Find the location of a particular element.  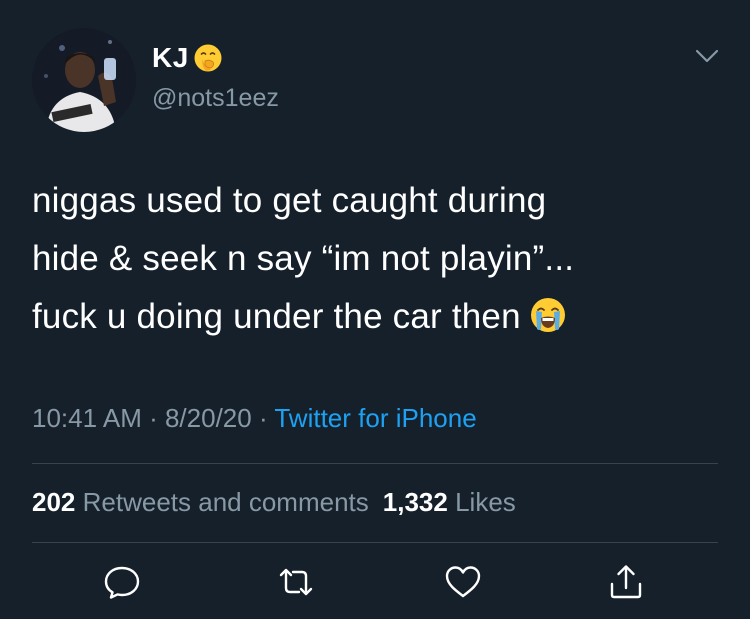

reply-button is located at coordinates (122, 582).